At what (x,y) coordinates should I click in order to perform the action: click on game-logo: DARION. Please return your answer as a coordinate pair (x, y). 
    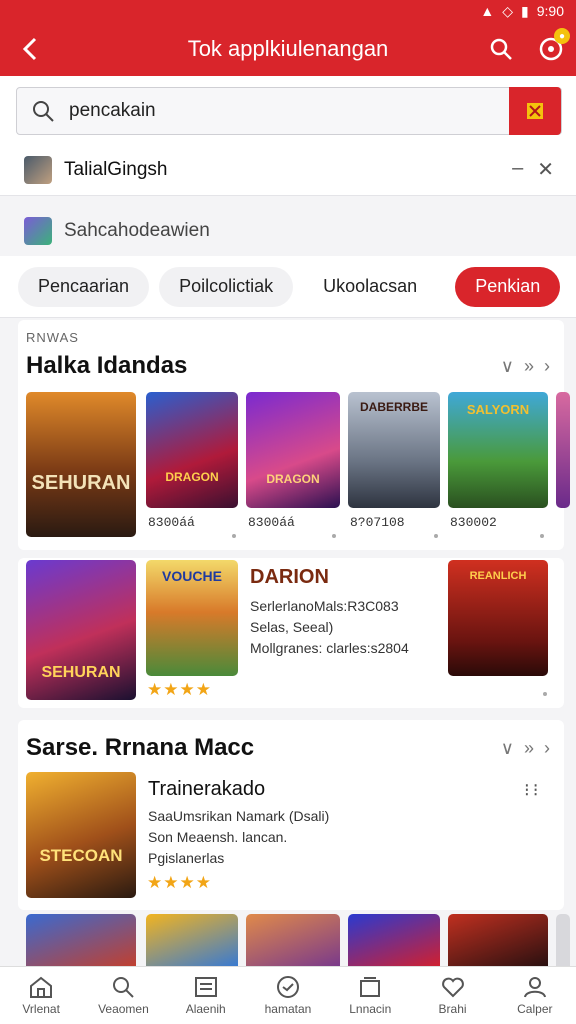
    Looking at the image, I should click on (289, 577).